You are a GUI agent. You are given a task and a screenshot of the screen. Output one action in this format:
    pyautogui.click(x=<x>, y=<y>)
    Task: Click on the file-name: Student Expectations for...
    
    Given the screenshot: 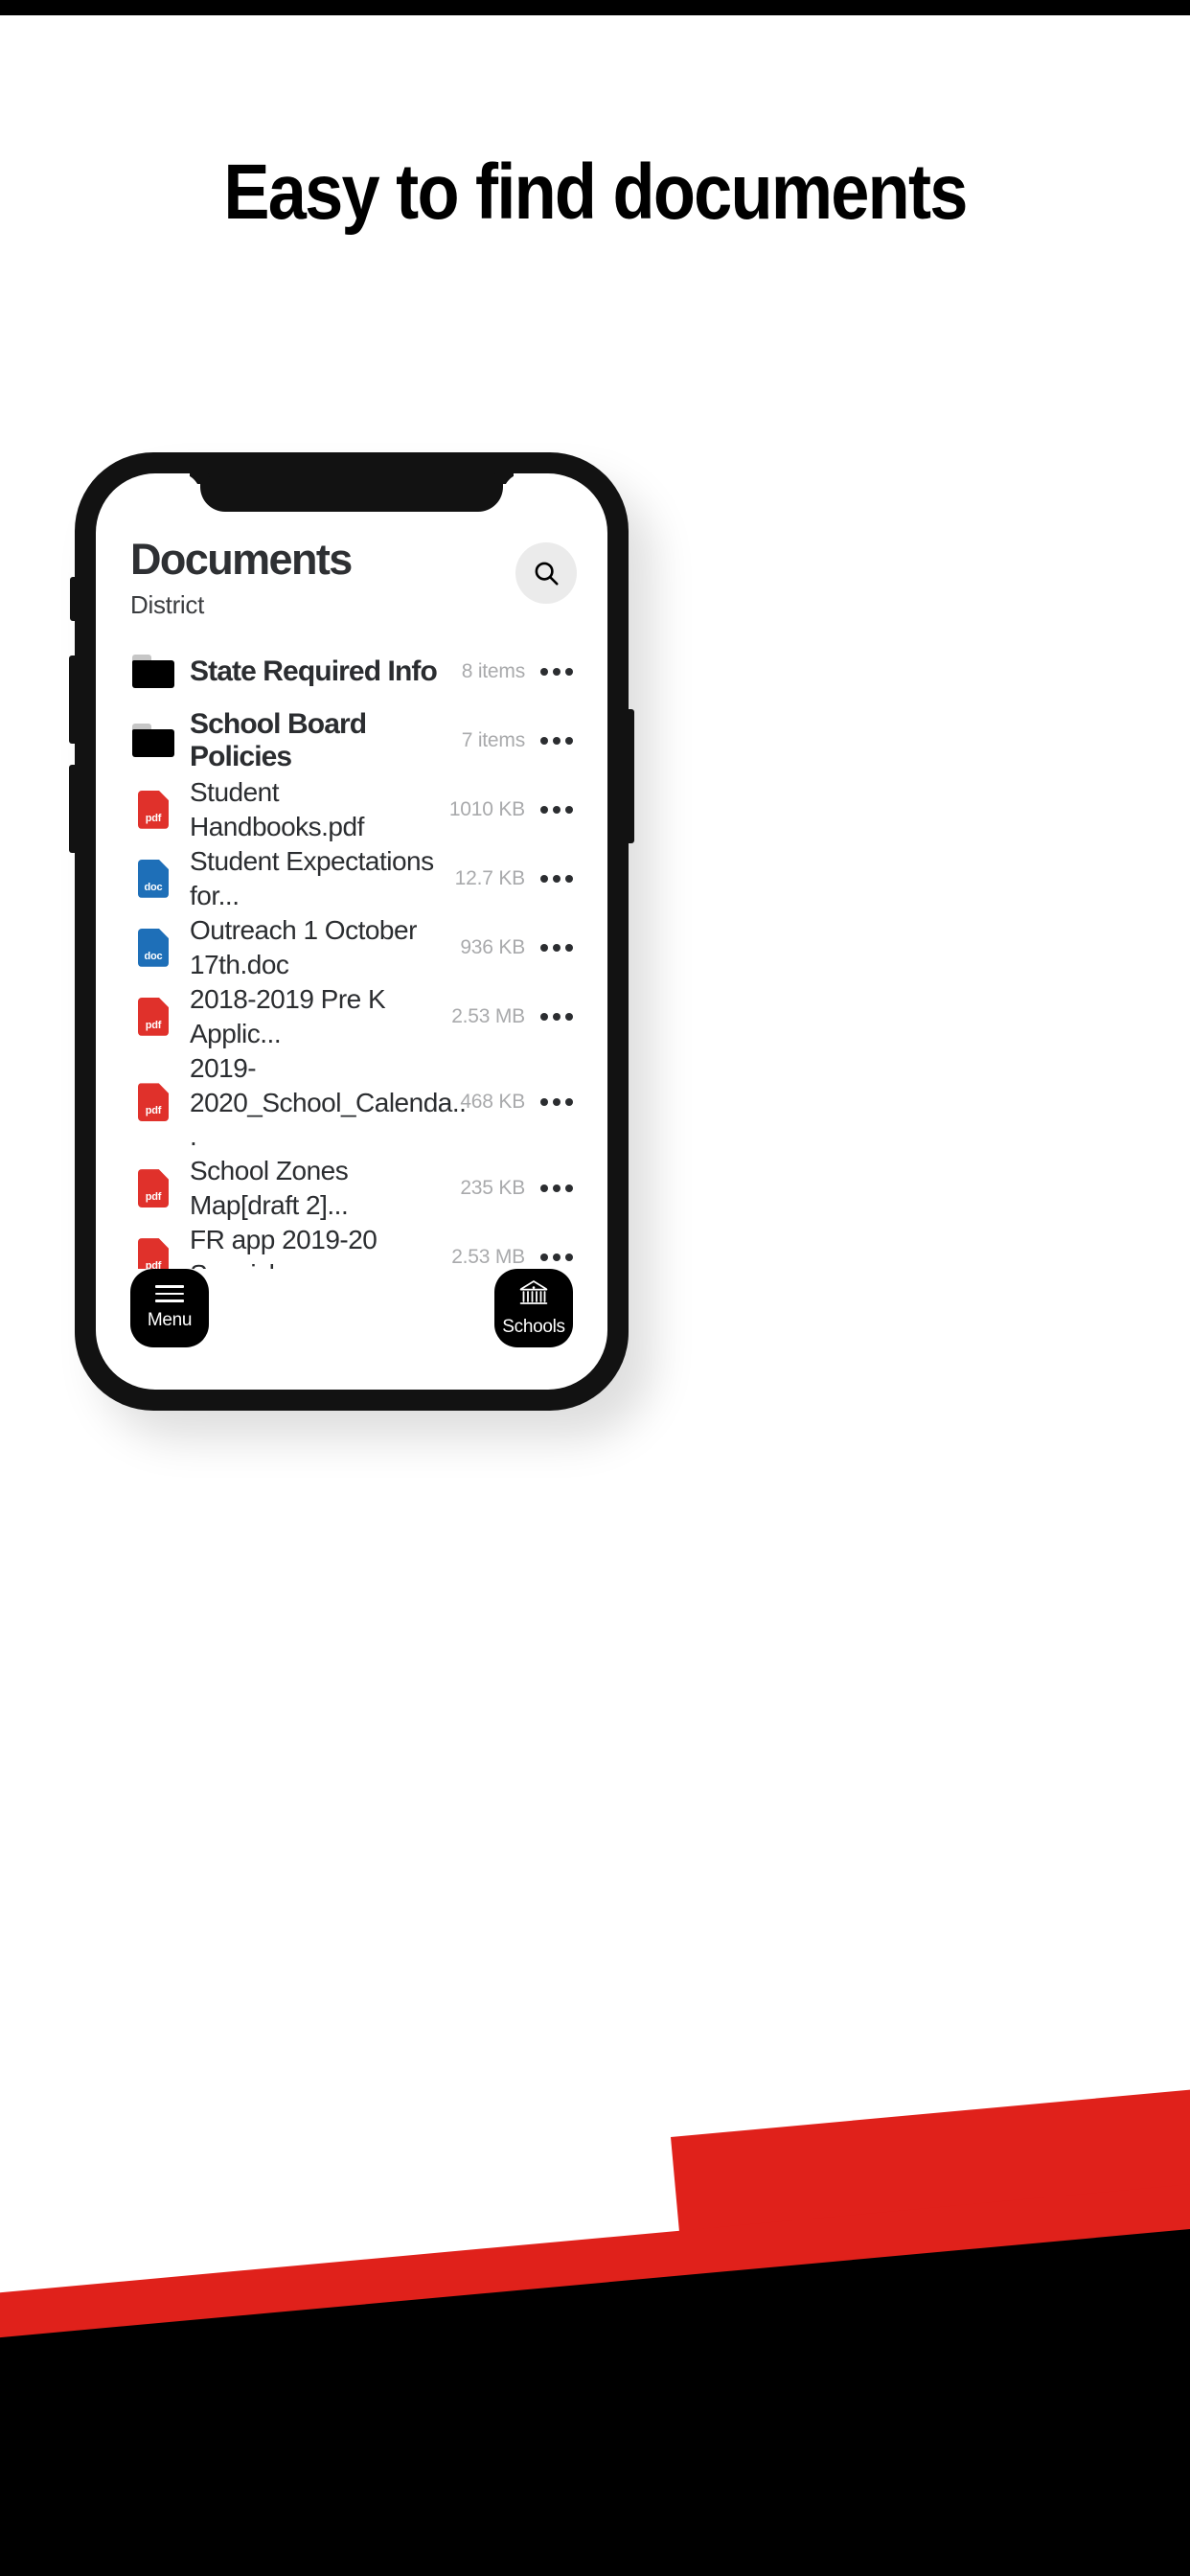 What is the action you would take?
    pyautogui.click(x=312, y=877)
    